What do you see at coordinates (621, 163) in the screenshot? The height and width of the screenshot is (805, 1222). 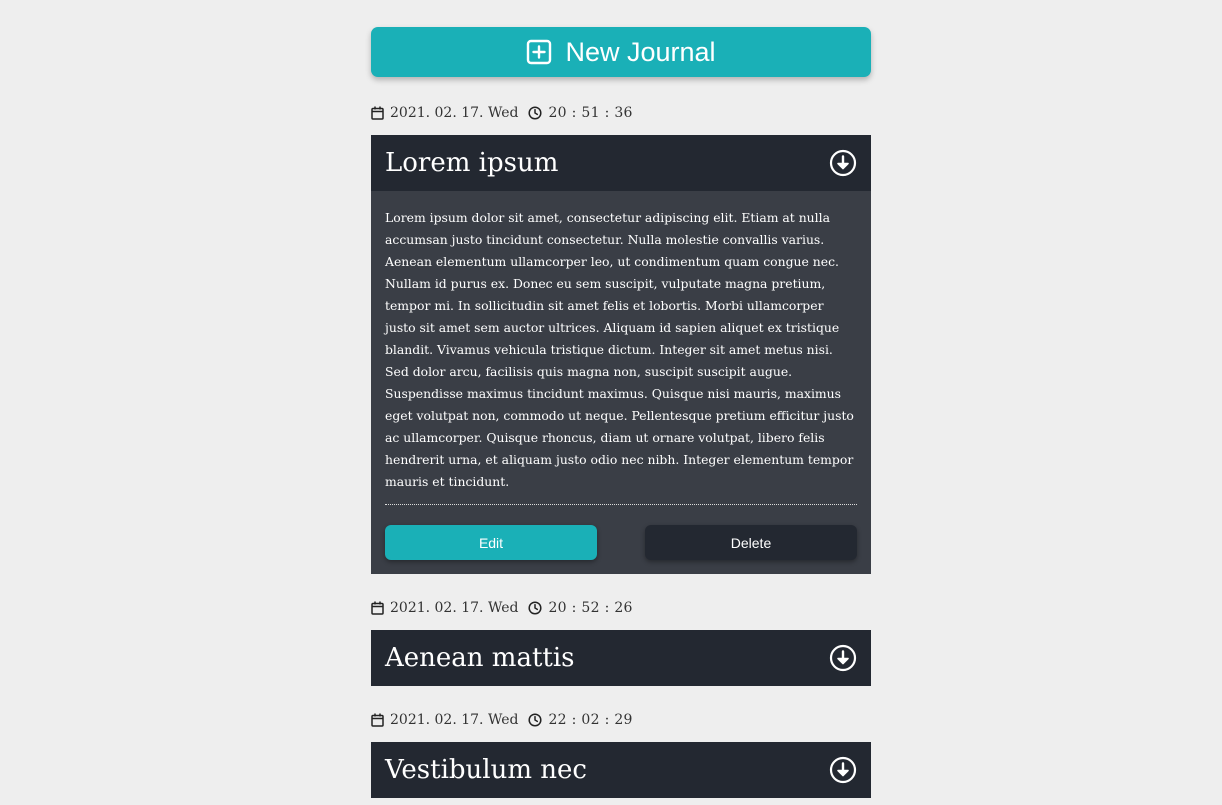 I see `entry-header: Lorem ipsum` at bounding box center [621, 163].